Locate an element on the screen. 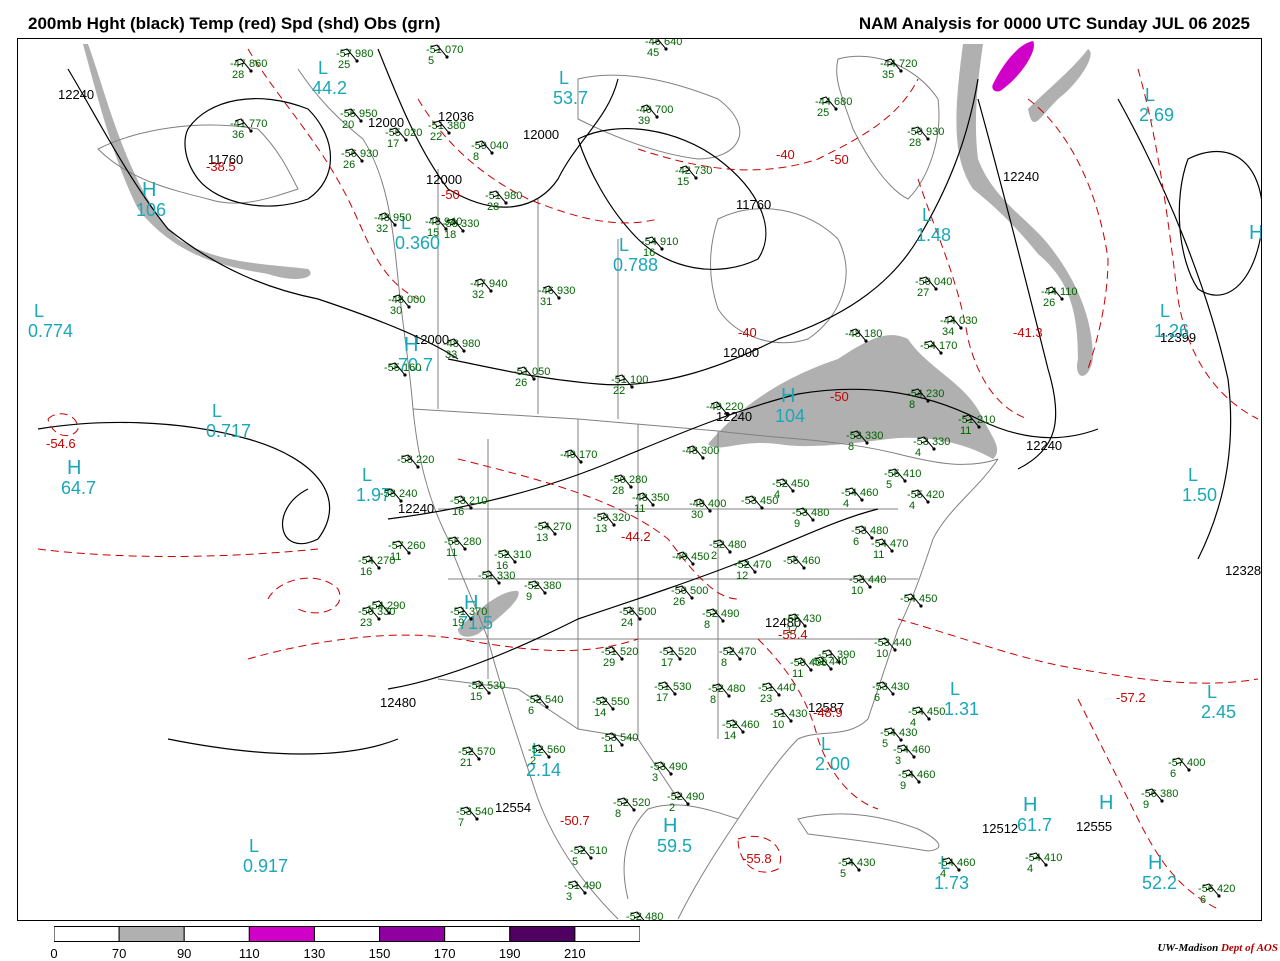 Image resolution: width=1280 pixels, height=961 pixels. speed-center-value: 1.48 is located at coordinates (933, 235).